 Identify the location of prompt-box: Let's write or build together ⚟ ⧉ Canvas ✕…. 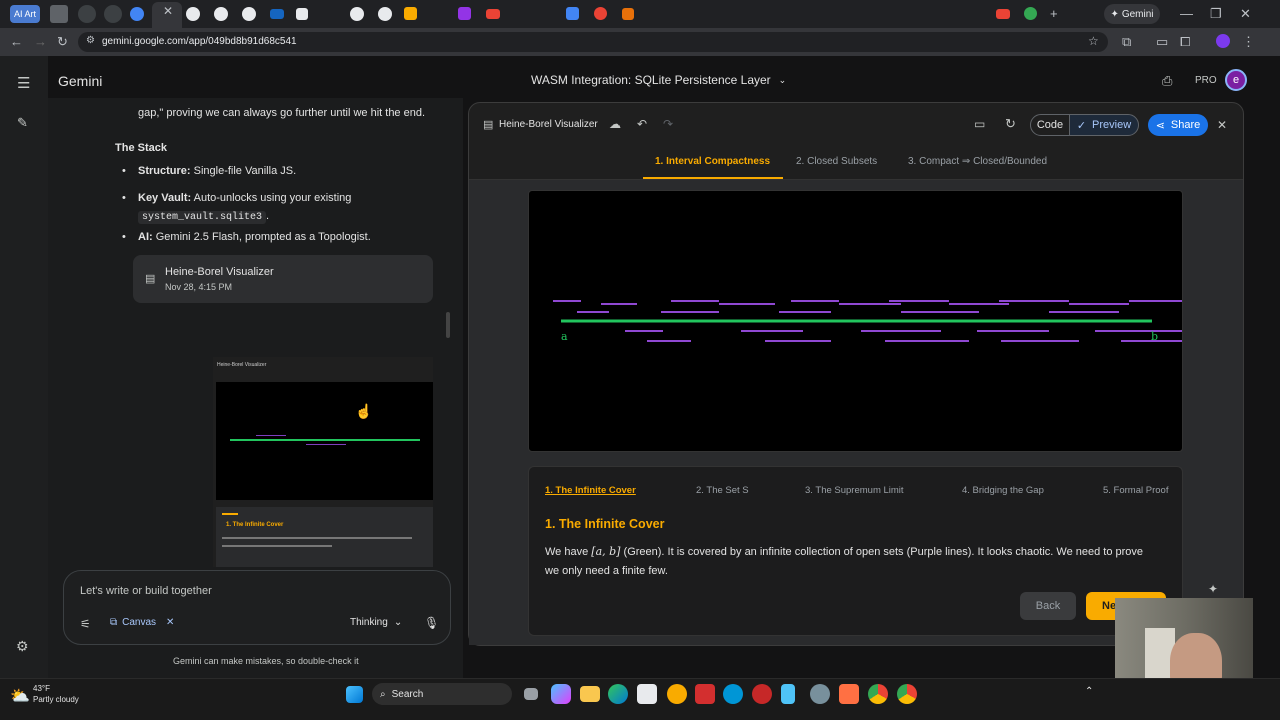
(257, 607).